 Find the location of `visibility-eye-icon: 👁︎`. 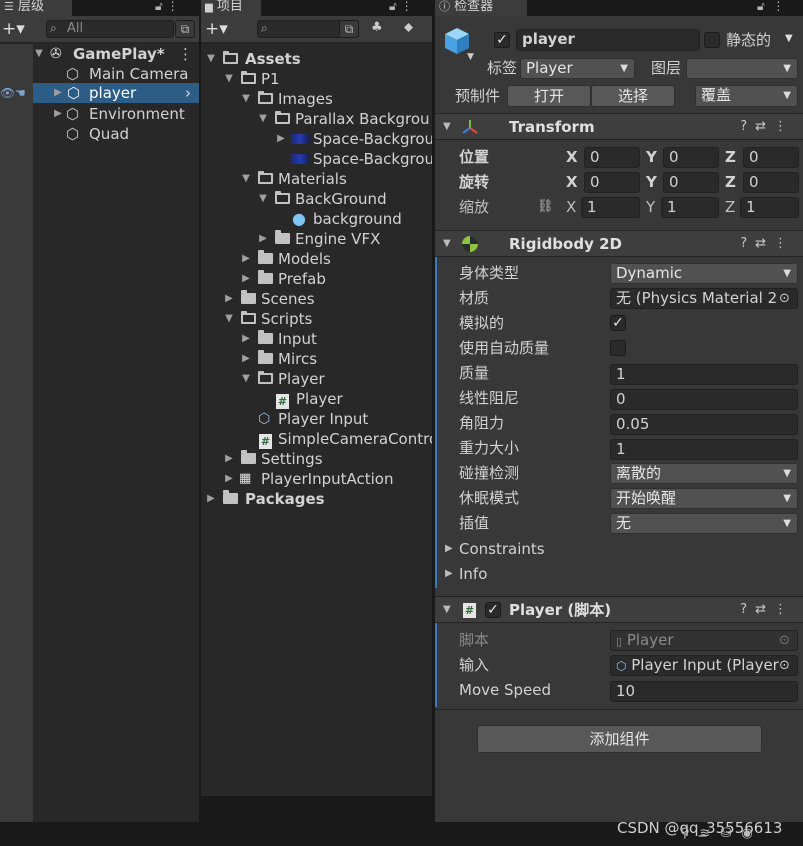

visibility-eye-icon: 👁︎ is located at coordinates (7, 93).